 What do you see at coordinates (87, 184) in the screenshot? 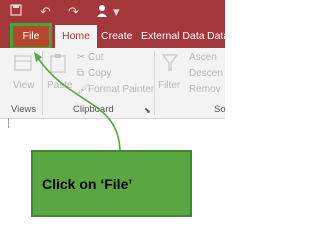
I see `callout-text: Click on ‘File’` at bounding box center [87, 184].